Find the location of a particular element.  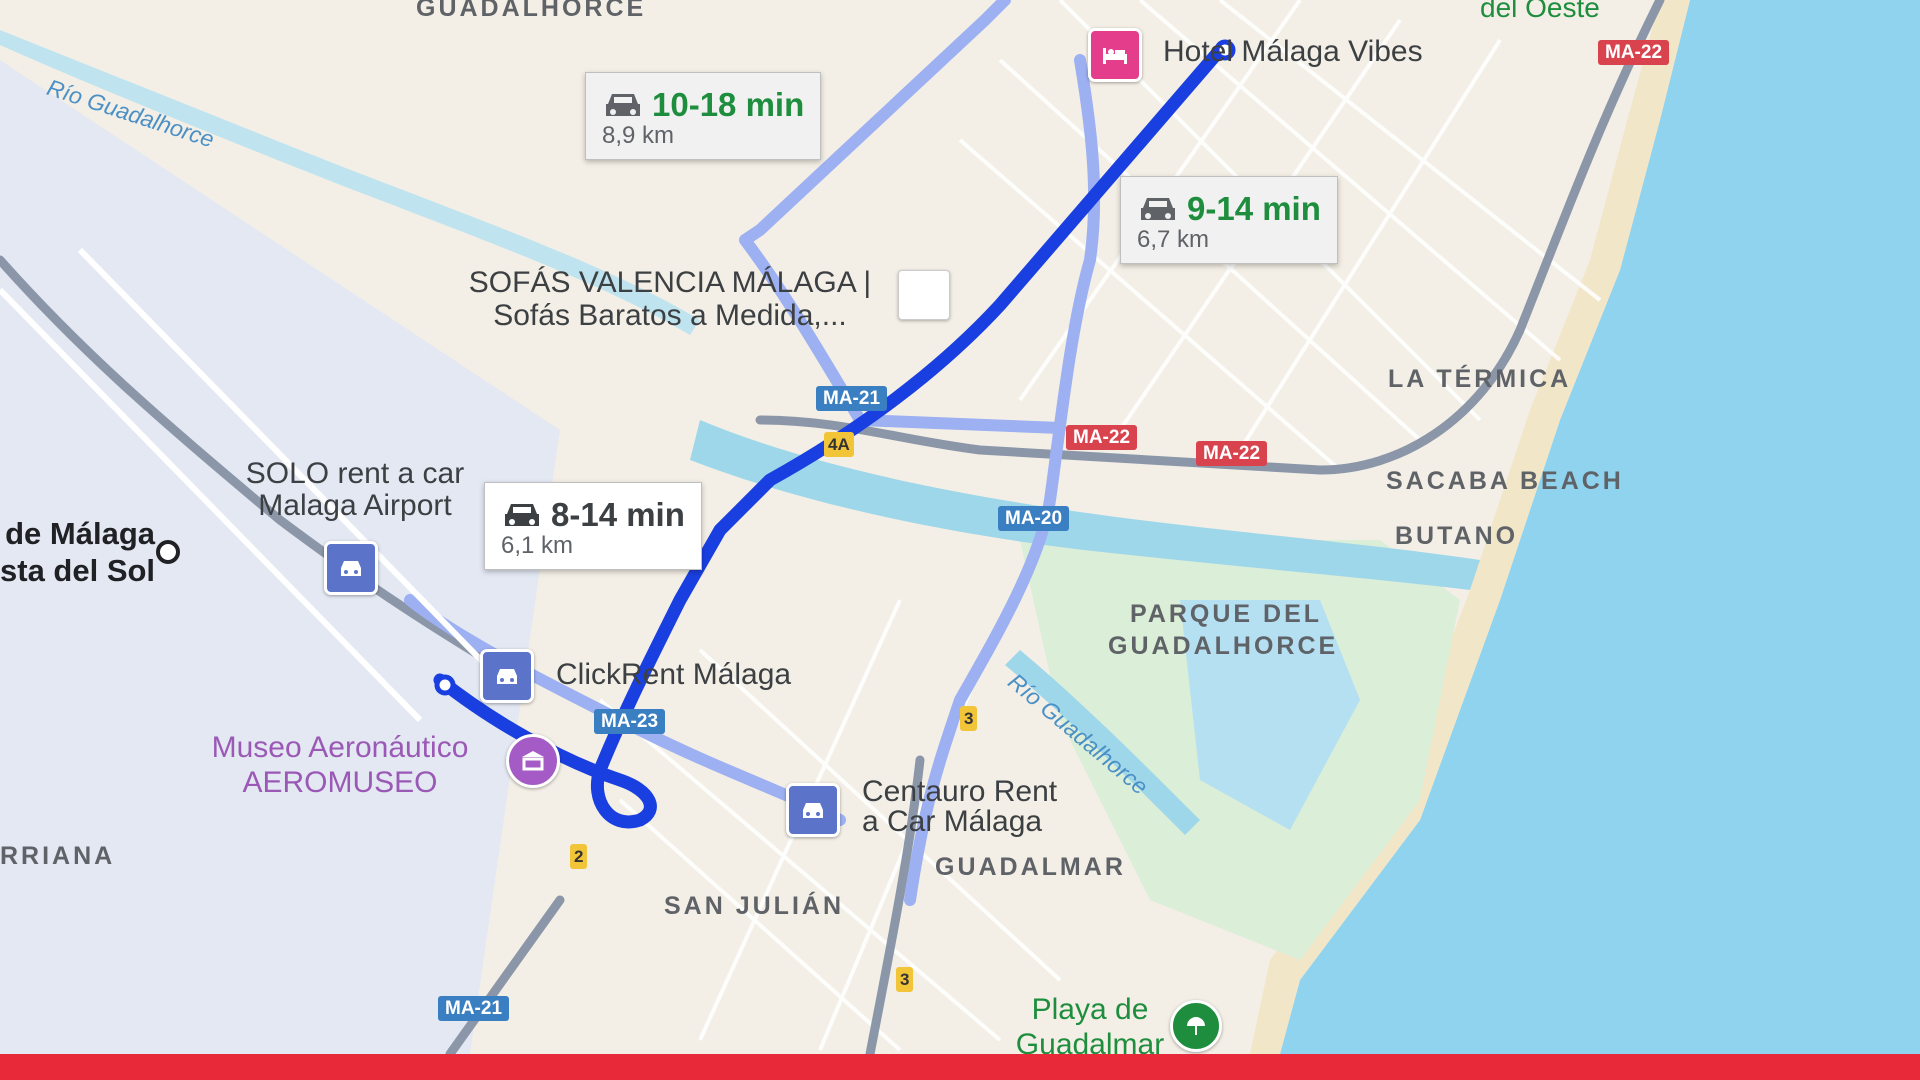

place-solo-line2: Malaga Airport is located at coordinates (355, 505).